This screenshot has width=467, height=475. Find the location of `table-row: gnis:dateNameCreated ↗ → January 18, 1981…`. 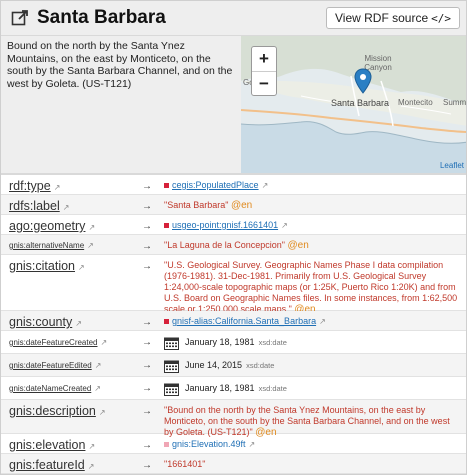

table-row: gnis:dateNameCreated ↗ → January 18, 1981… is located at coordinates (233, 388).